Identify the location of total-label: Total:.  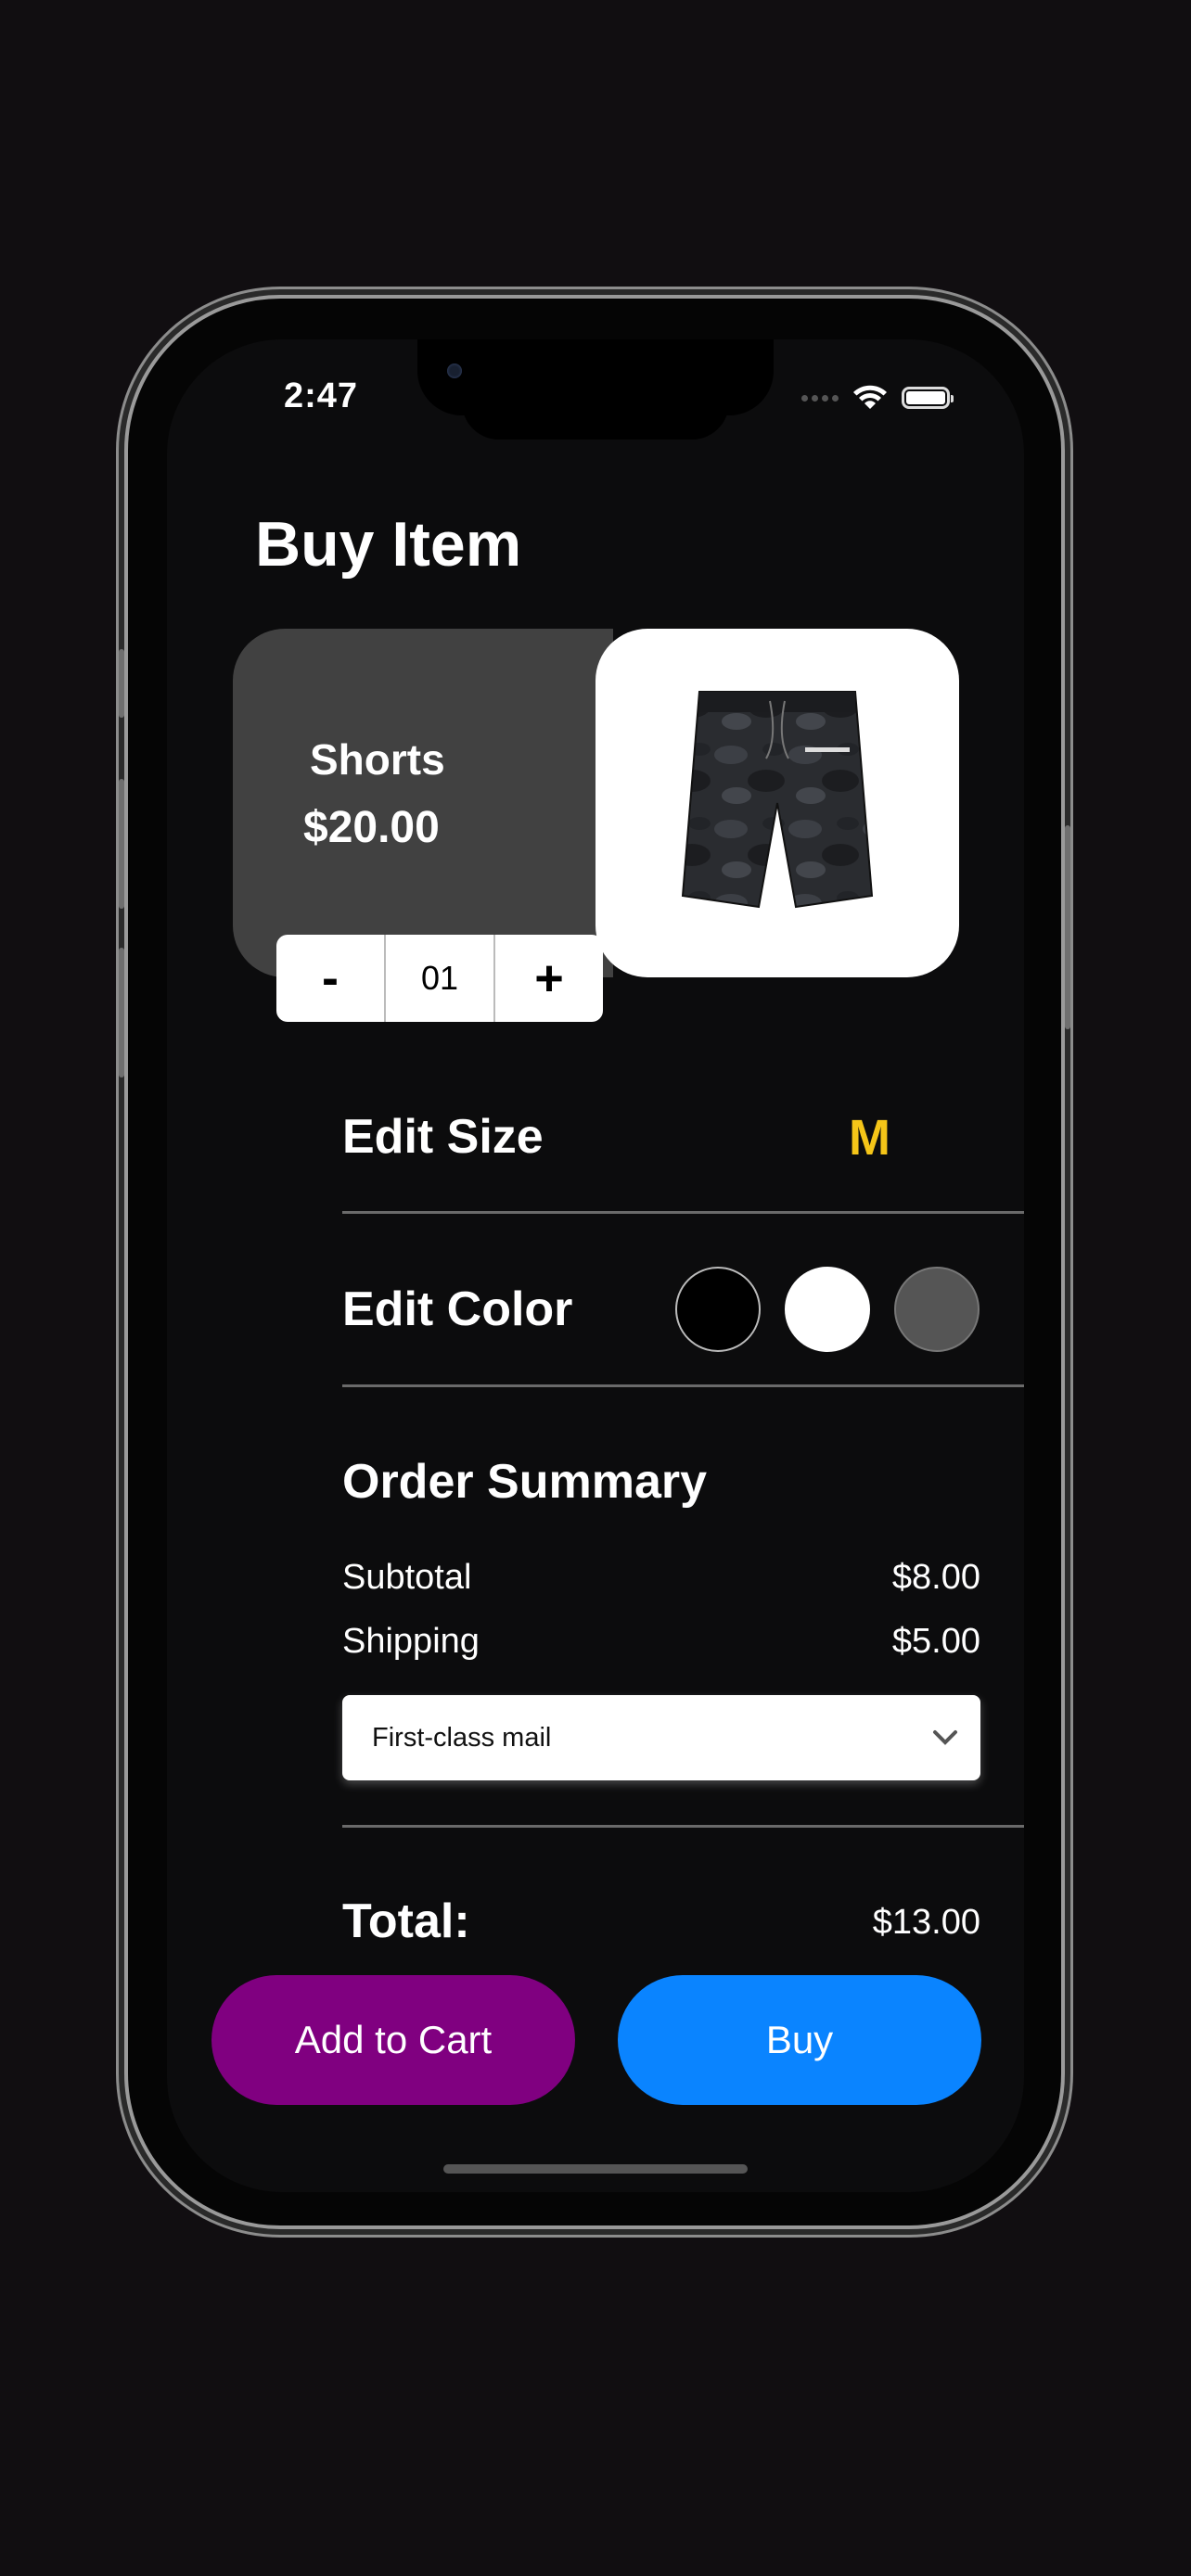
(406, 1921).